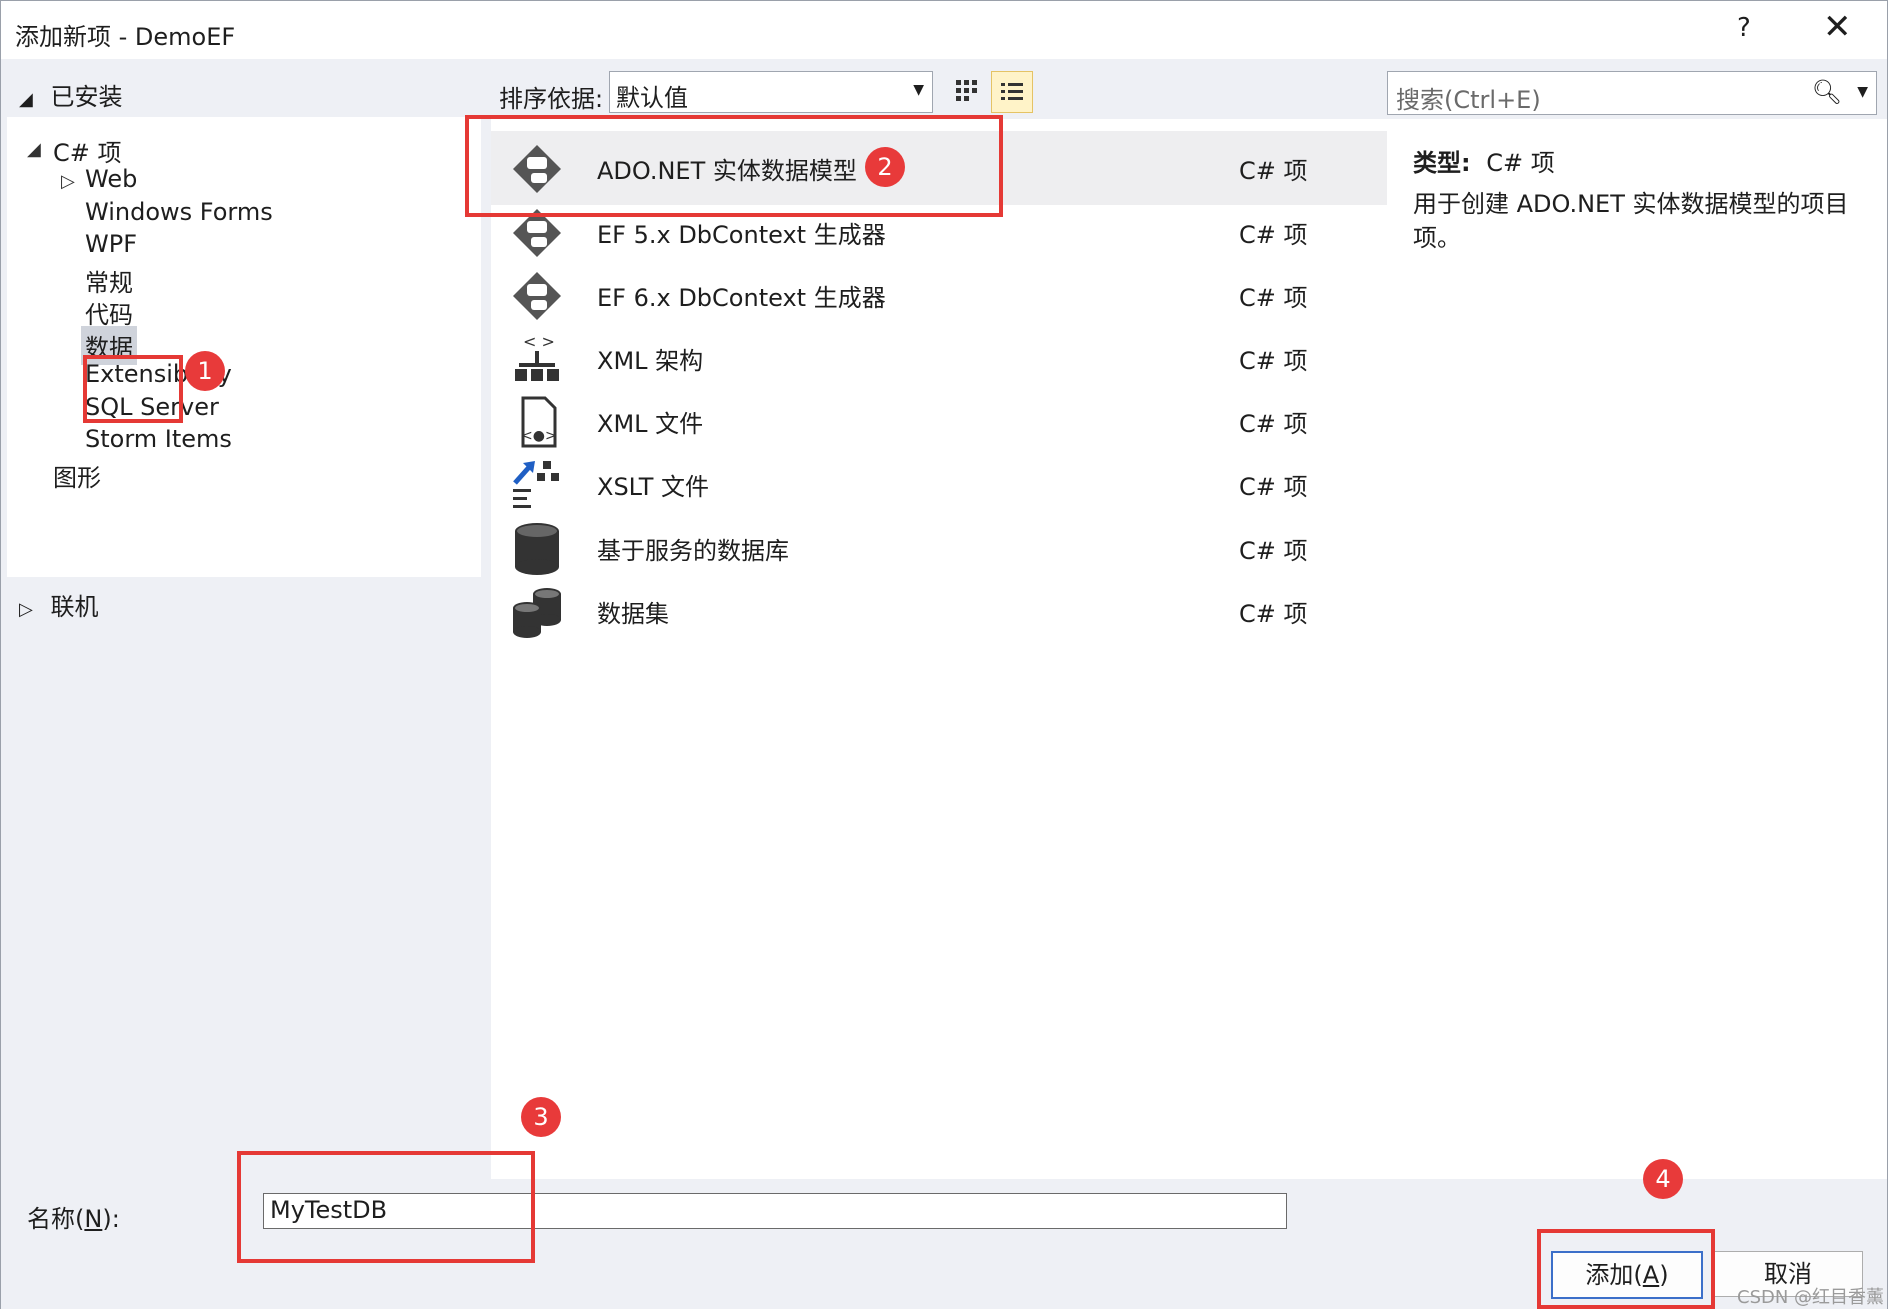  What do you see at coordinates (741, 298) in the screenshot?
I see `item-name: EF 6.x DbContext 生成器` at bounding box center [741, 298].